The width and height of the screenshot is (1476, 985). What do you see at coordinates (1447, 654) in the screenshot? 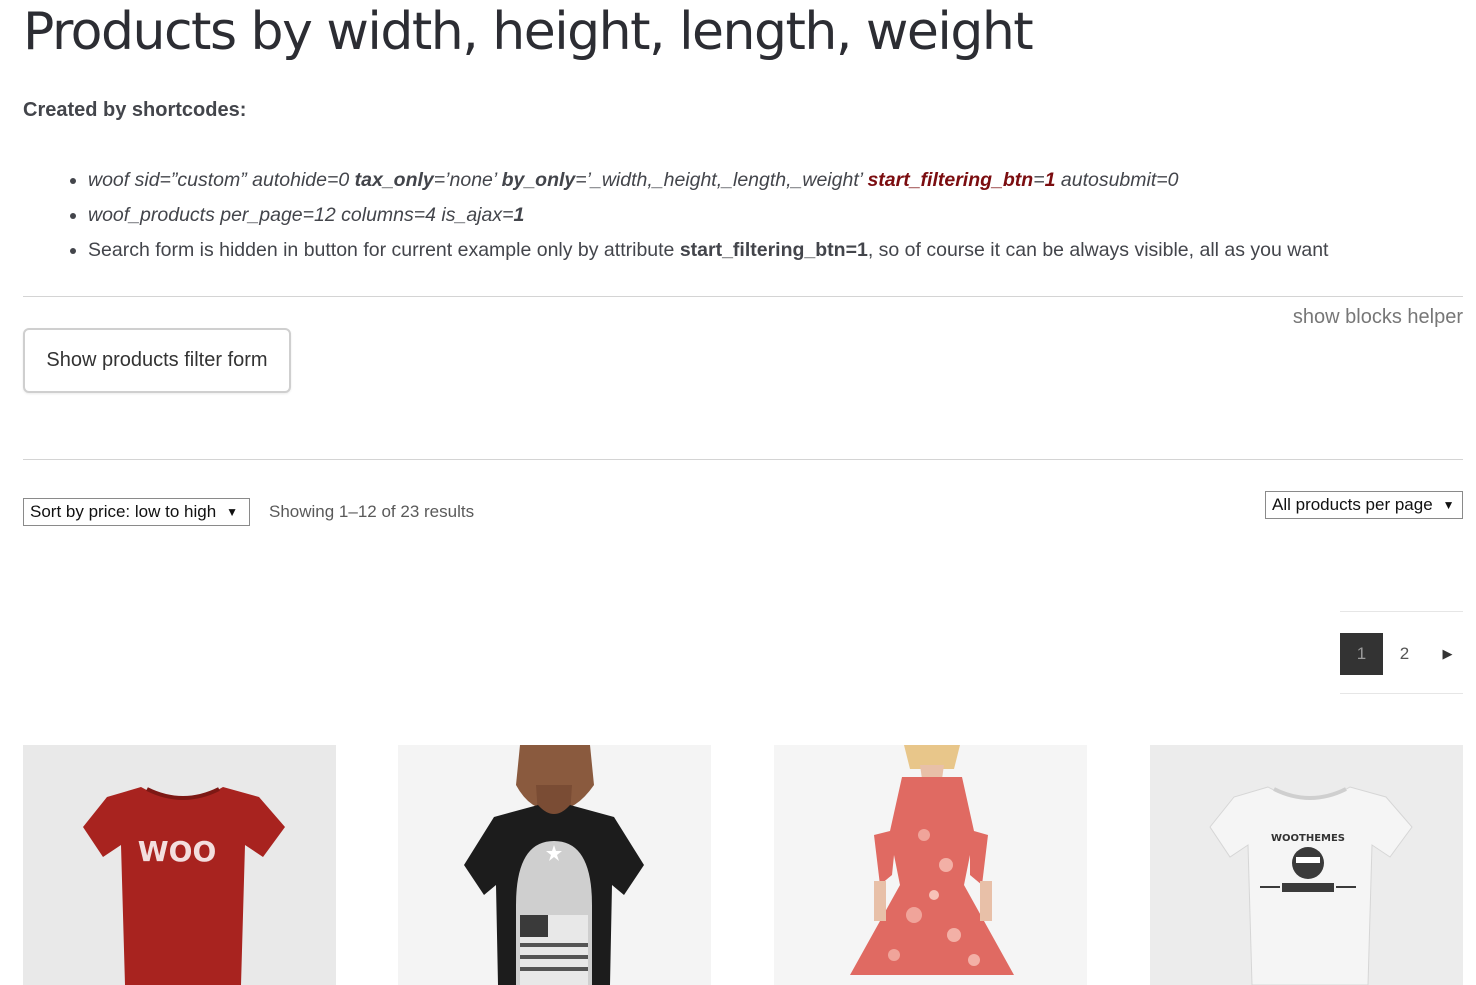
I see `pagination-next-icon: ▶` at bounding box center [1447, 654].